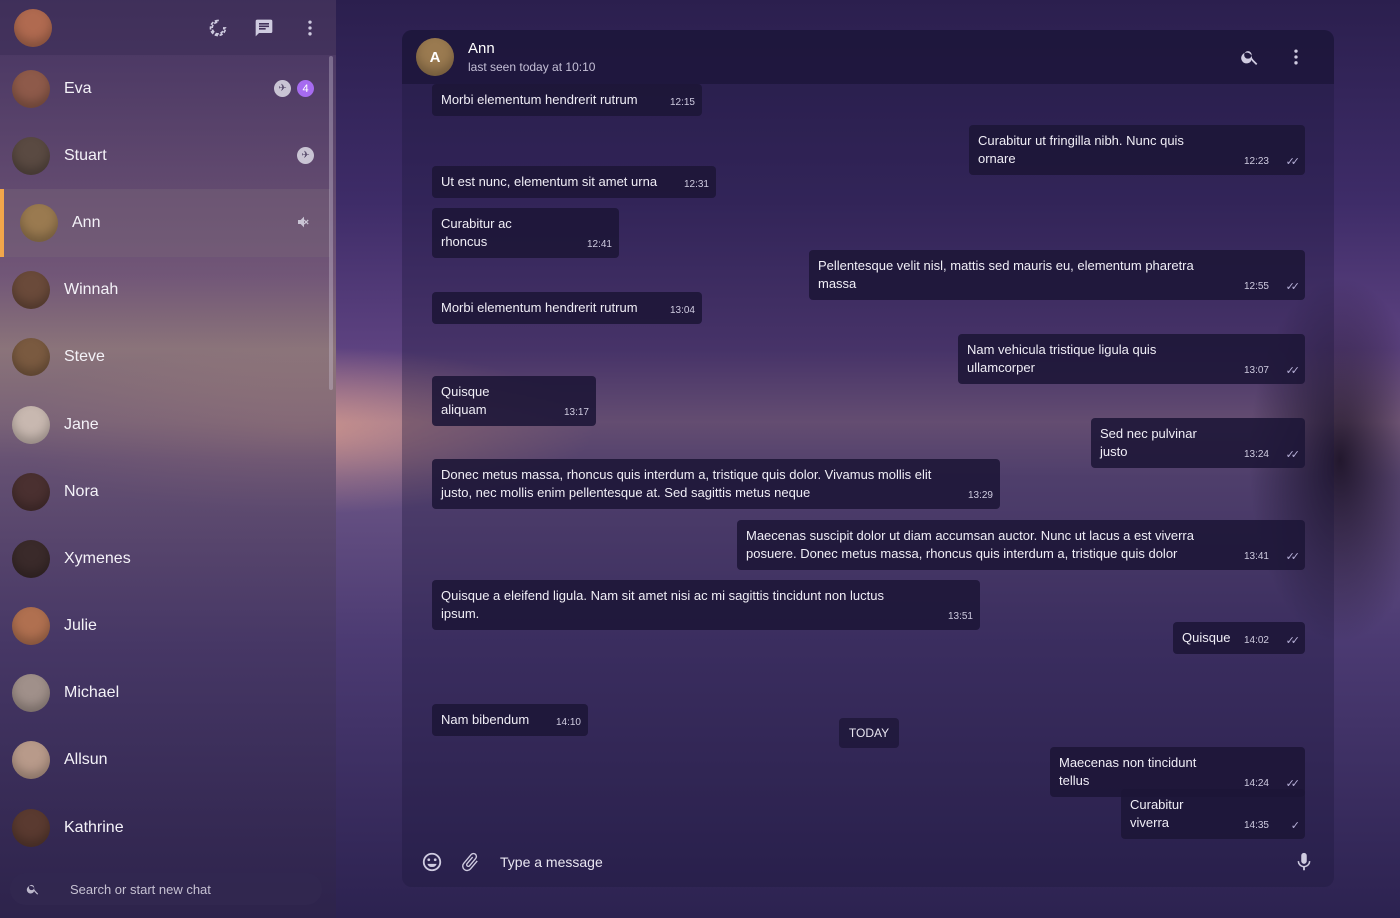 This screenshot has width=1400, height=918. What do you see at coordinates (81, 491) in the screenshot?
I see `chat-name: Nora` at bounding box center [81, 491].